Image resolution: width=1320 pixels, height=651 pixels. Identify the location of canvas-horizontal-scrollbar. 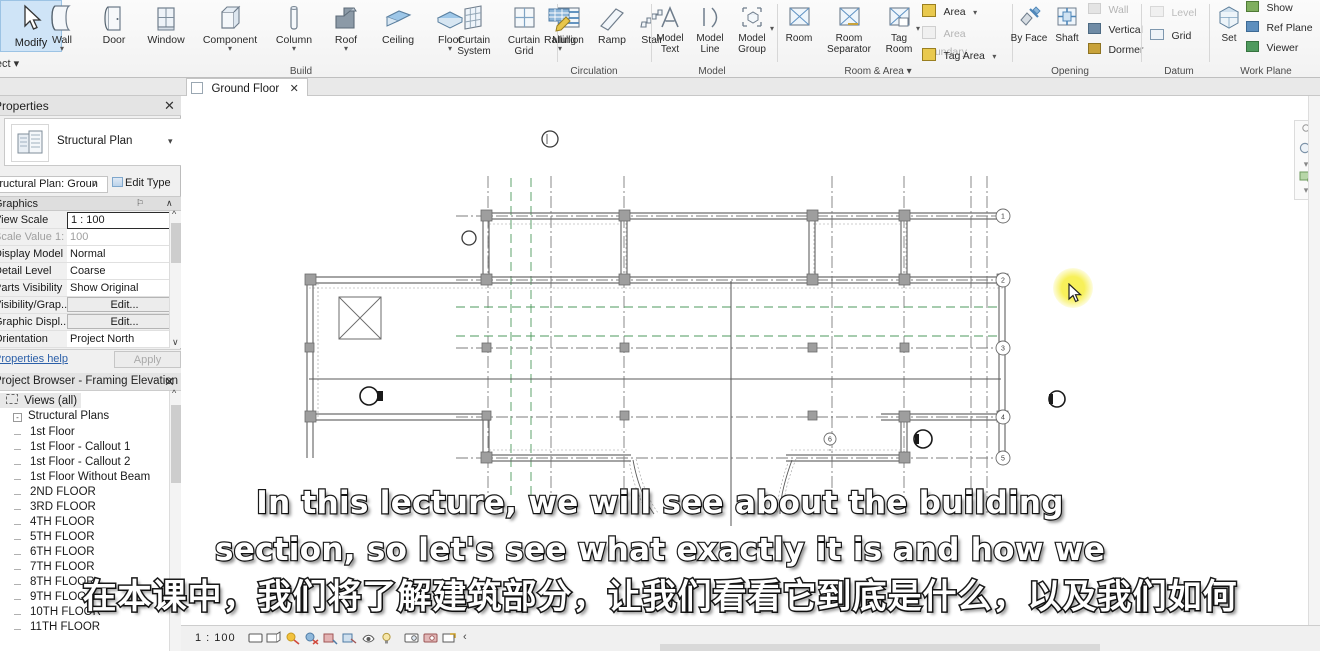
(880, 647).